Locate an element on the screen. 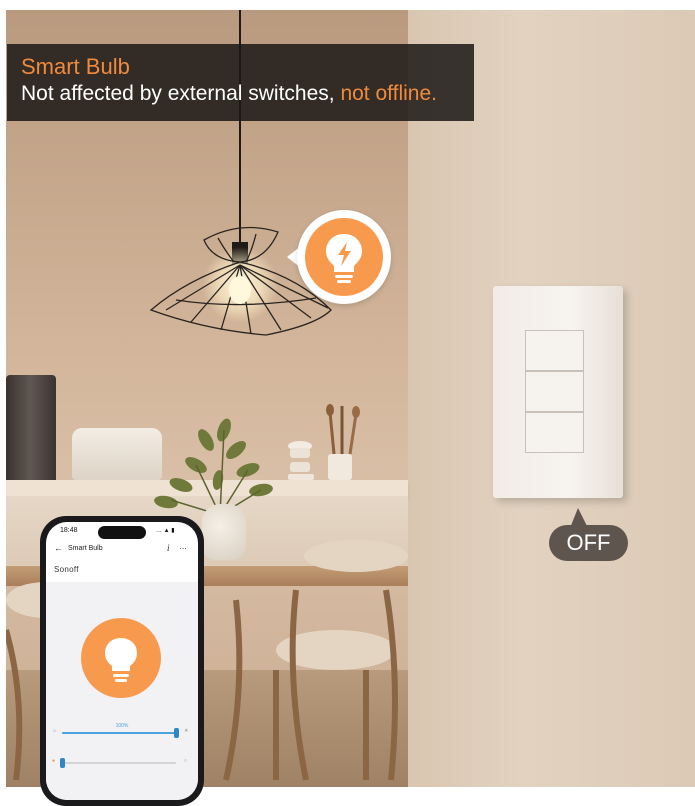 This screenshot has width=695, height=806. stacked-cups is located at coordinates (301, 460).